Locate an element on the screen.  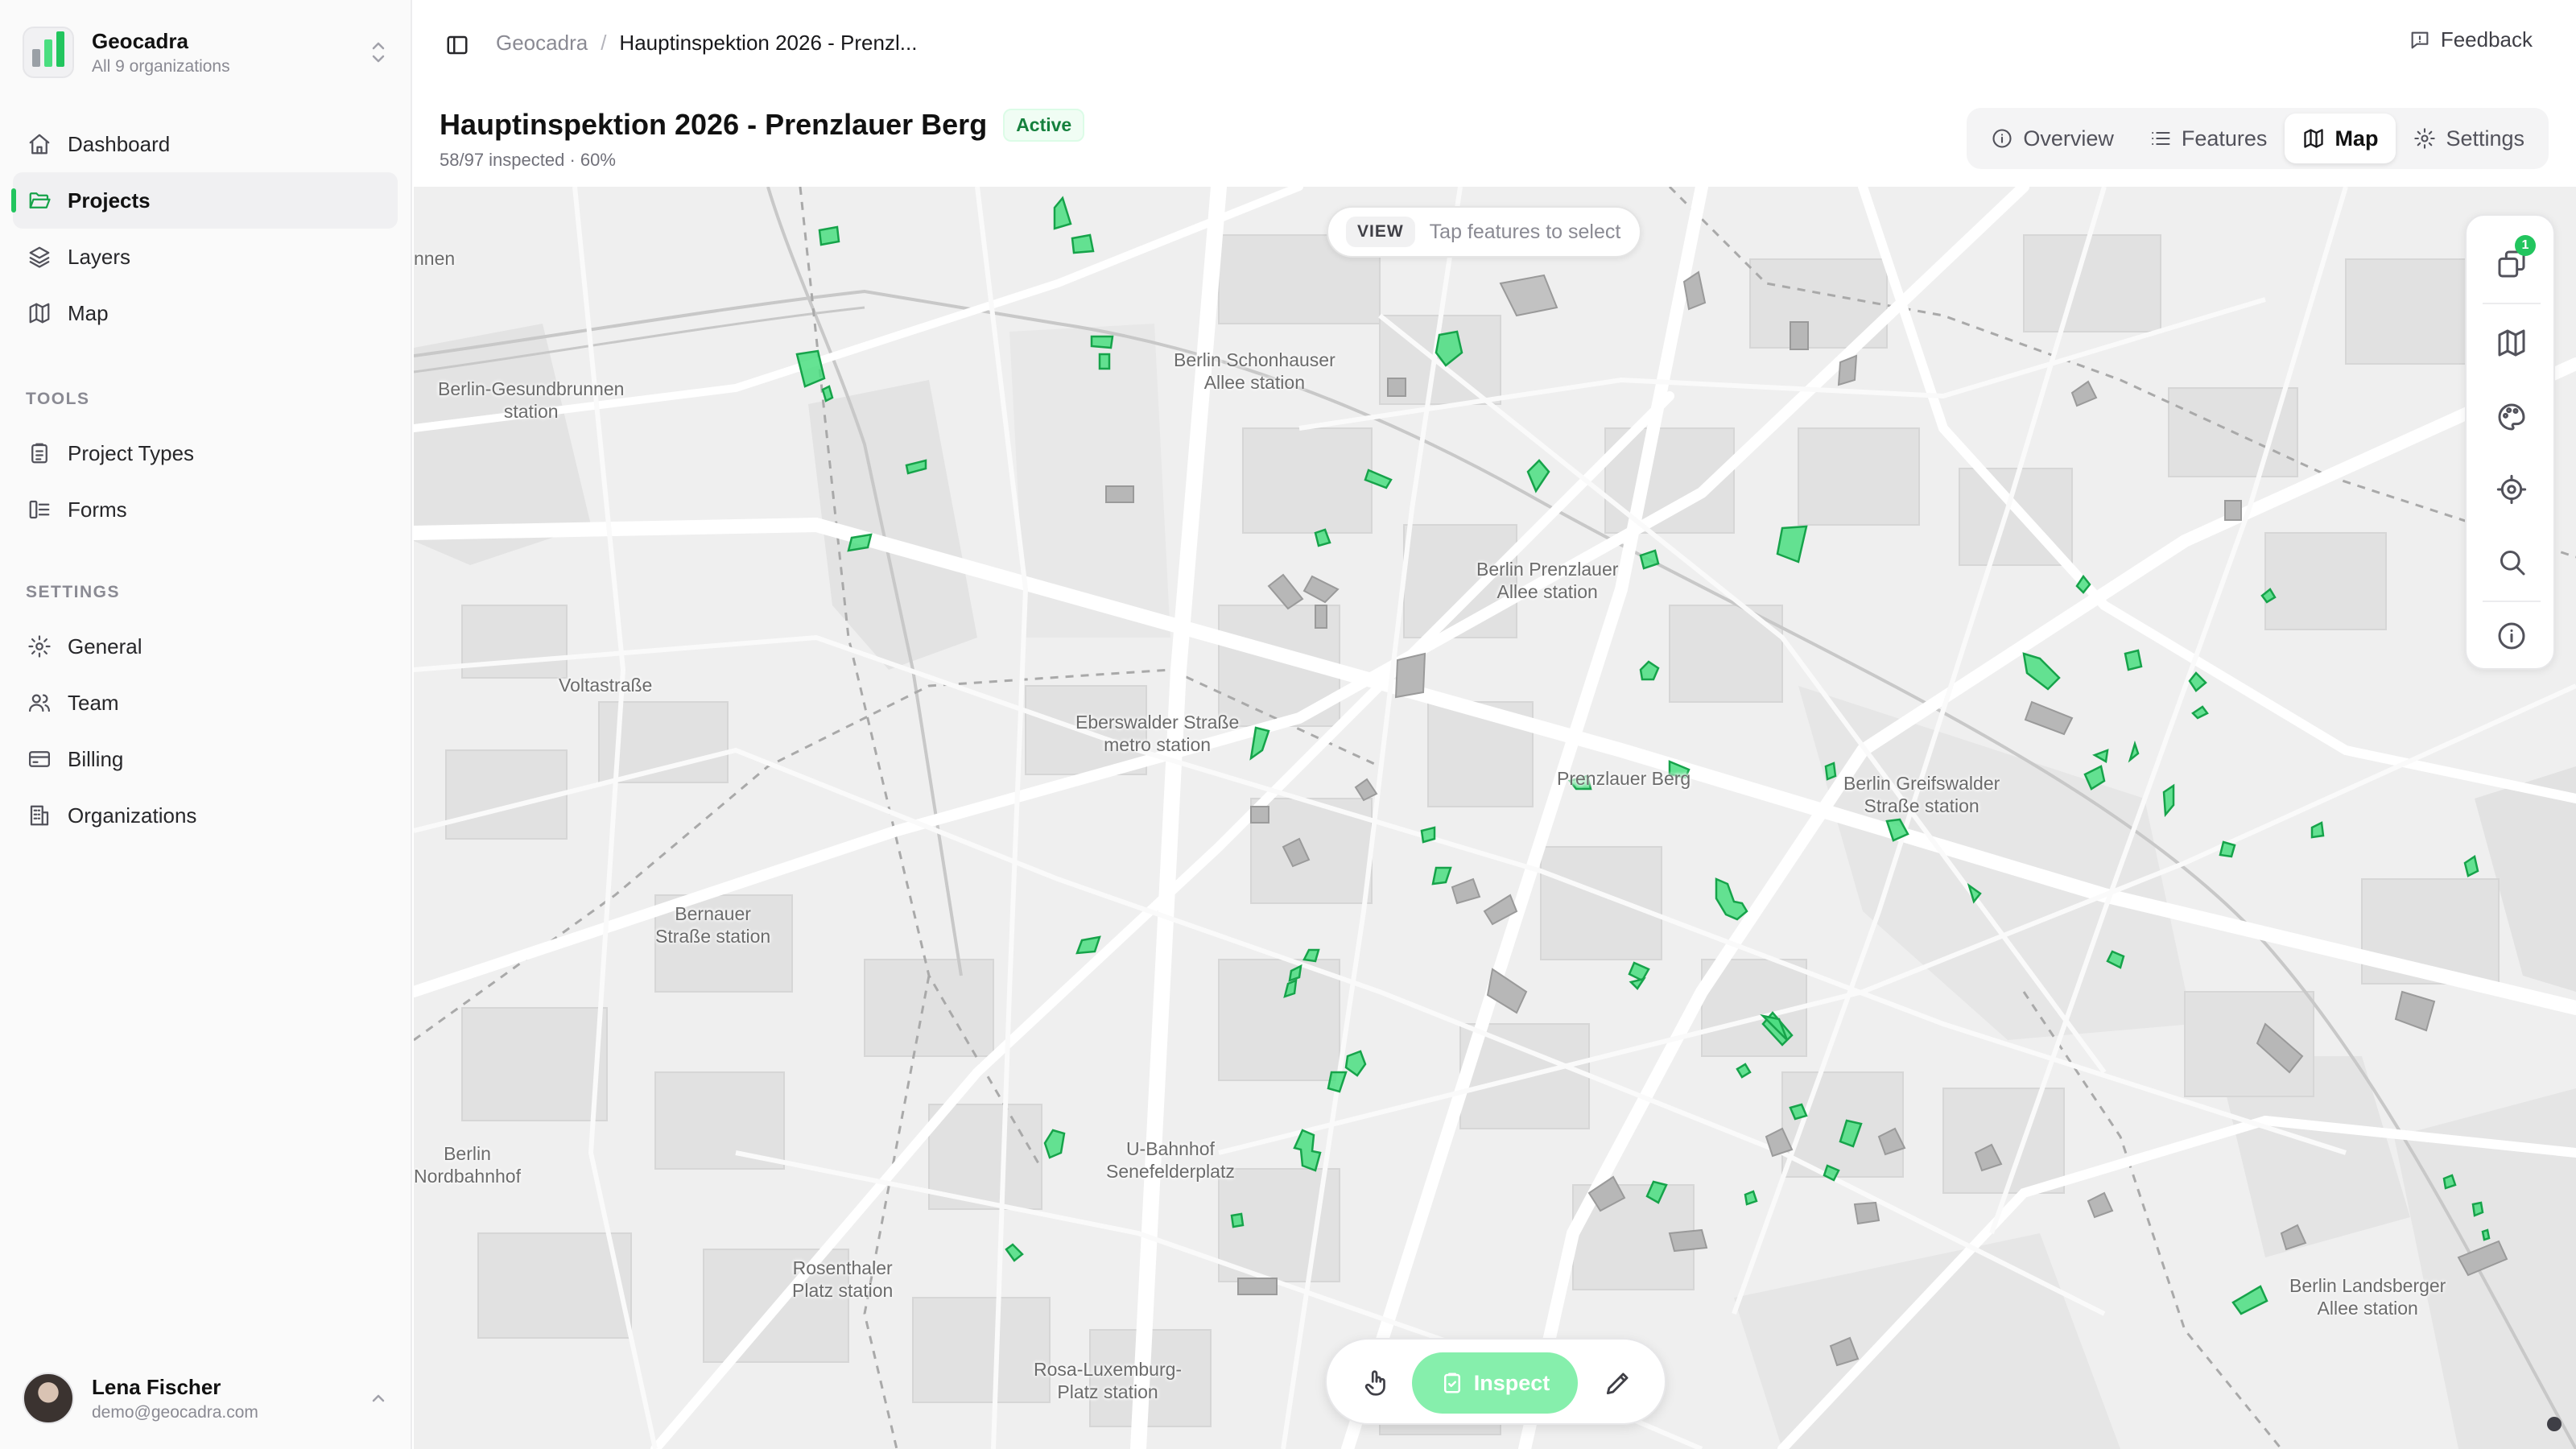
nav-label: Map is located at coordinates (88, 312).